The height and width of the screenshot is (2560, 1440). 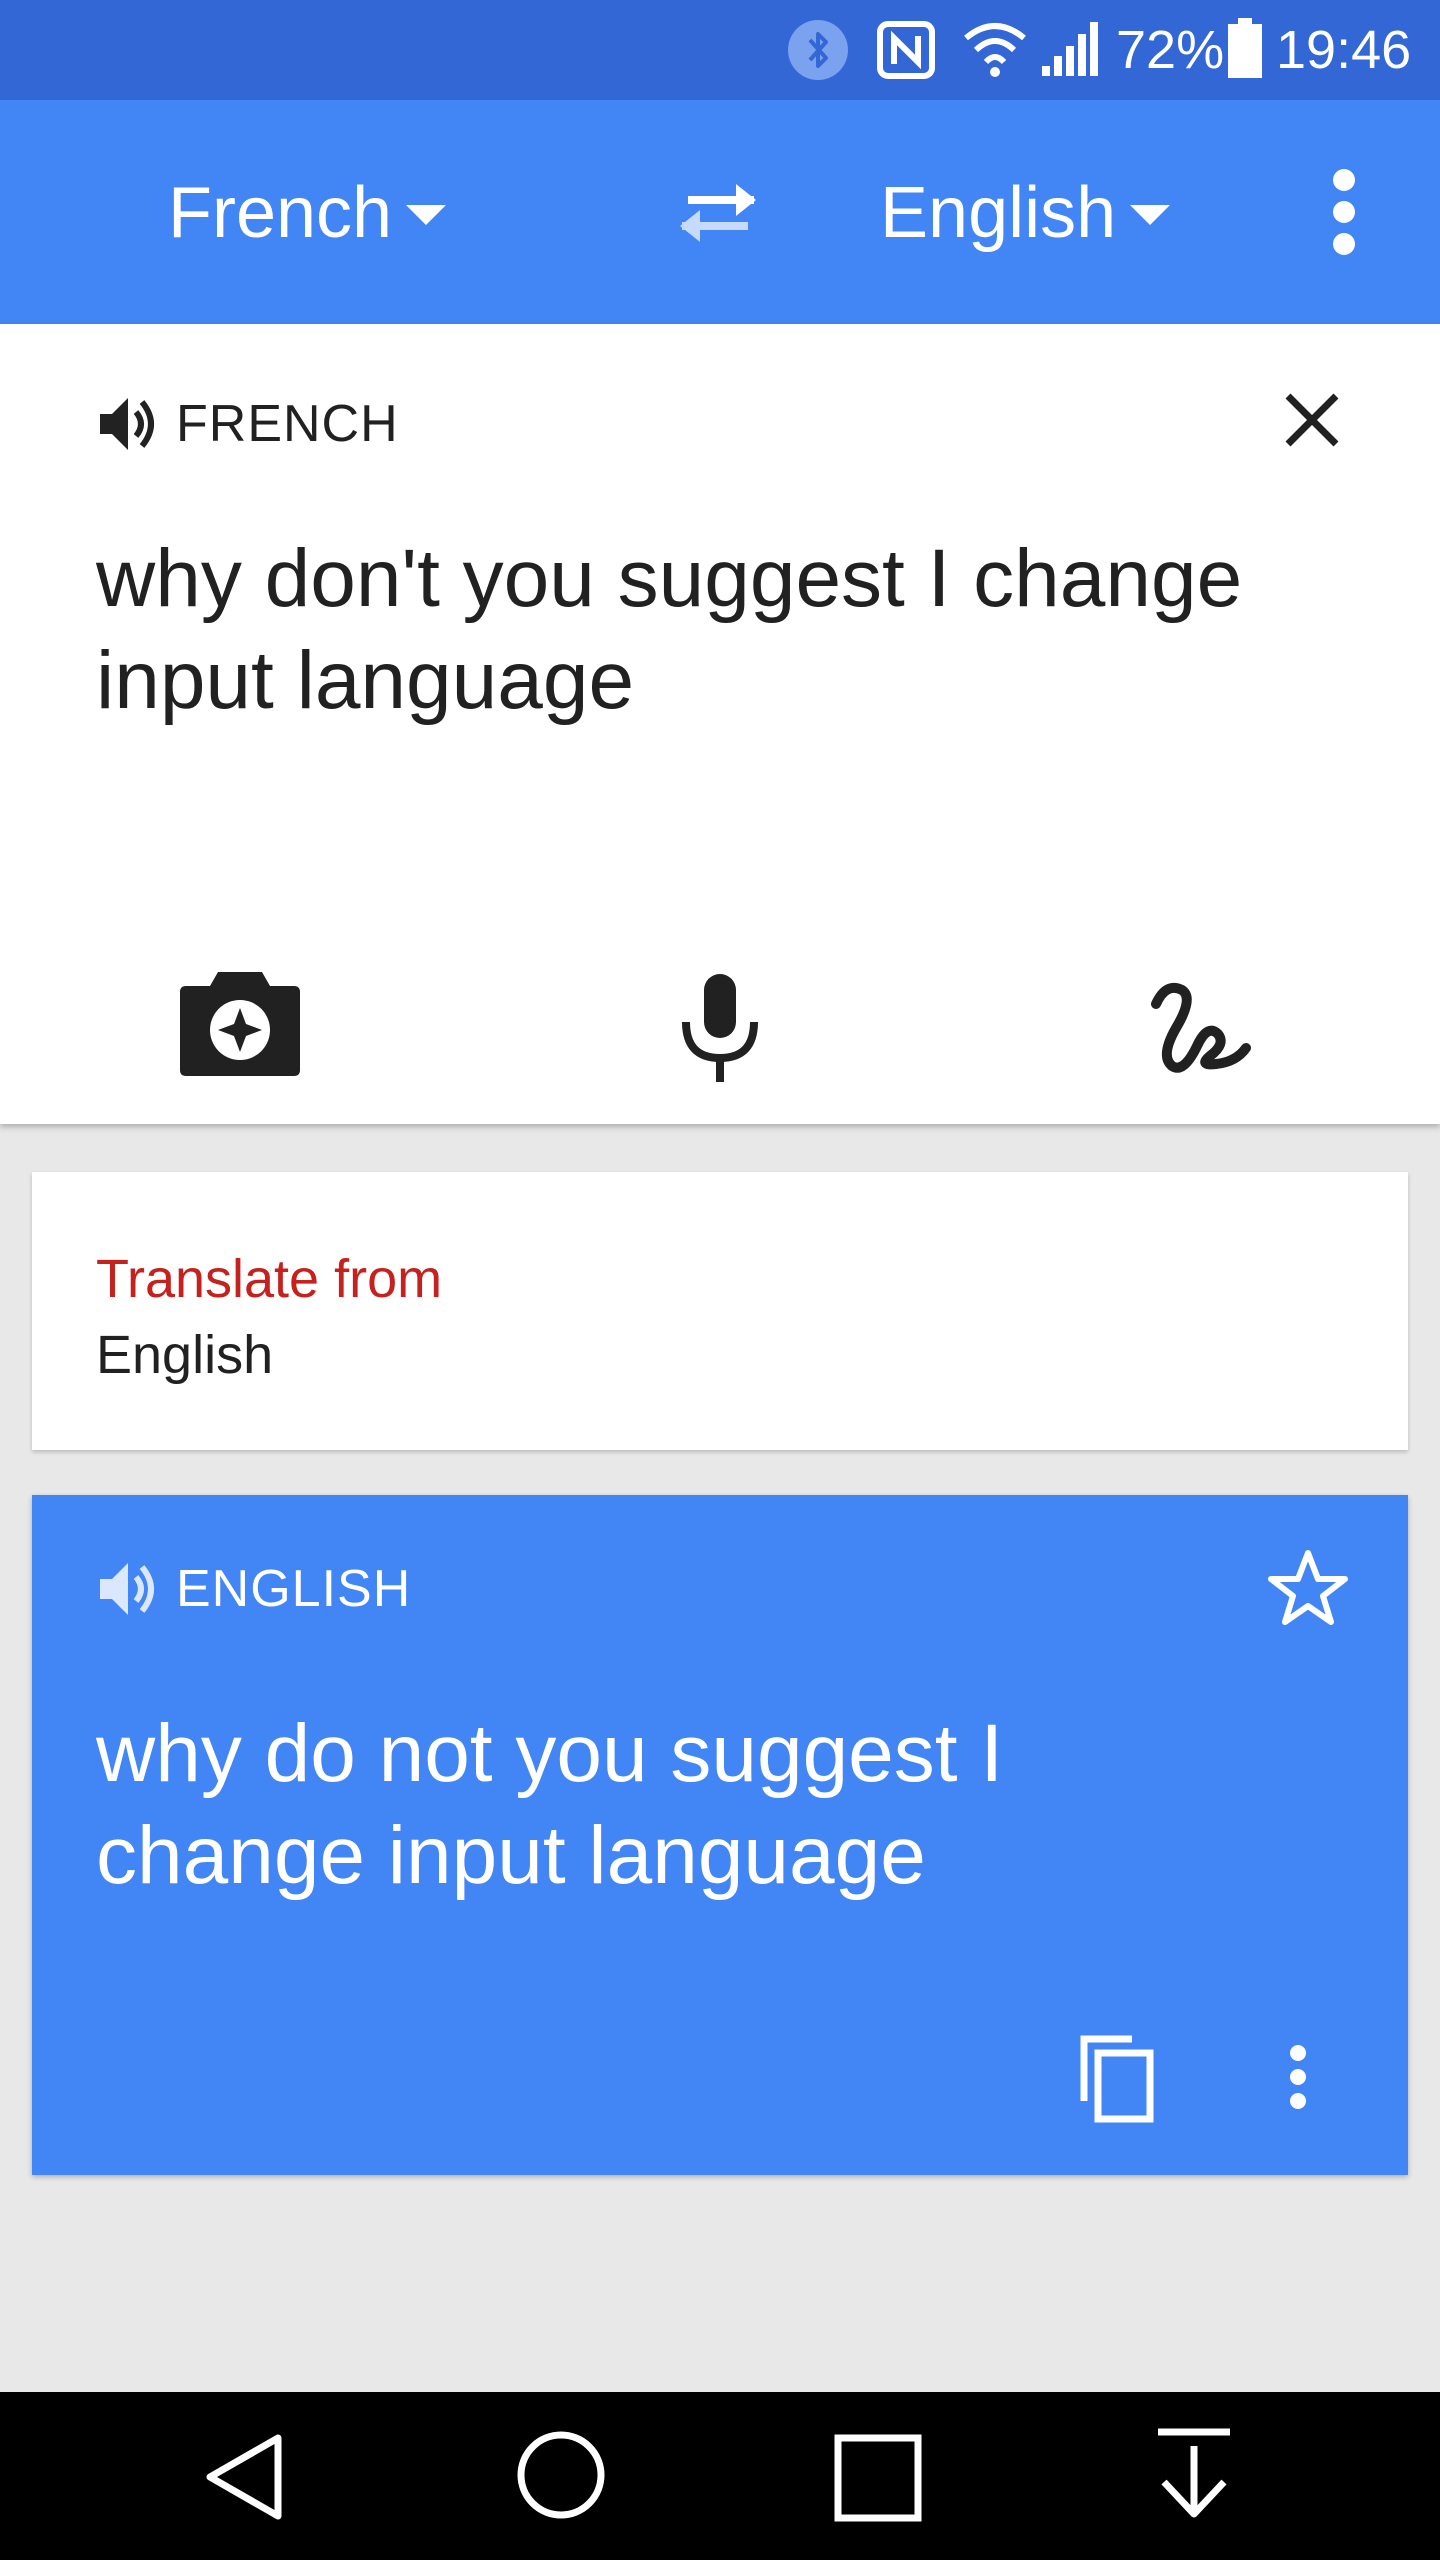 I want to click on output-language-label: ENGLISH, so click(x=294, y=1589).